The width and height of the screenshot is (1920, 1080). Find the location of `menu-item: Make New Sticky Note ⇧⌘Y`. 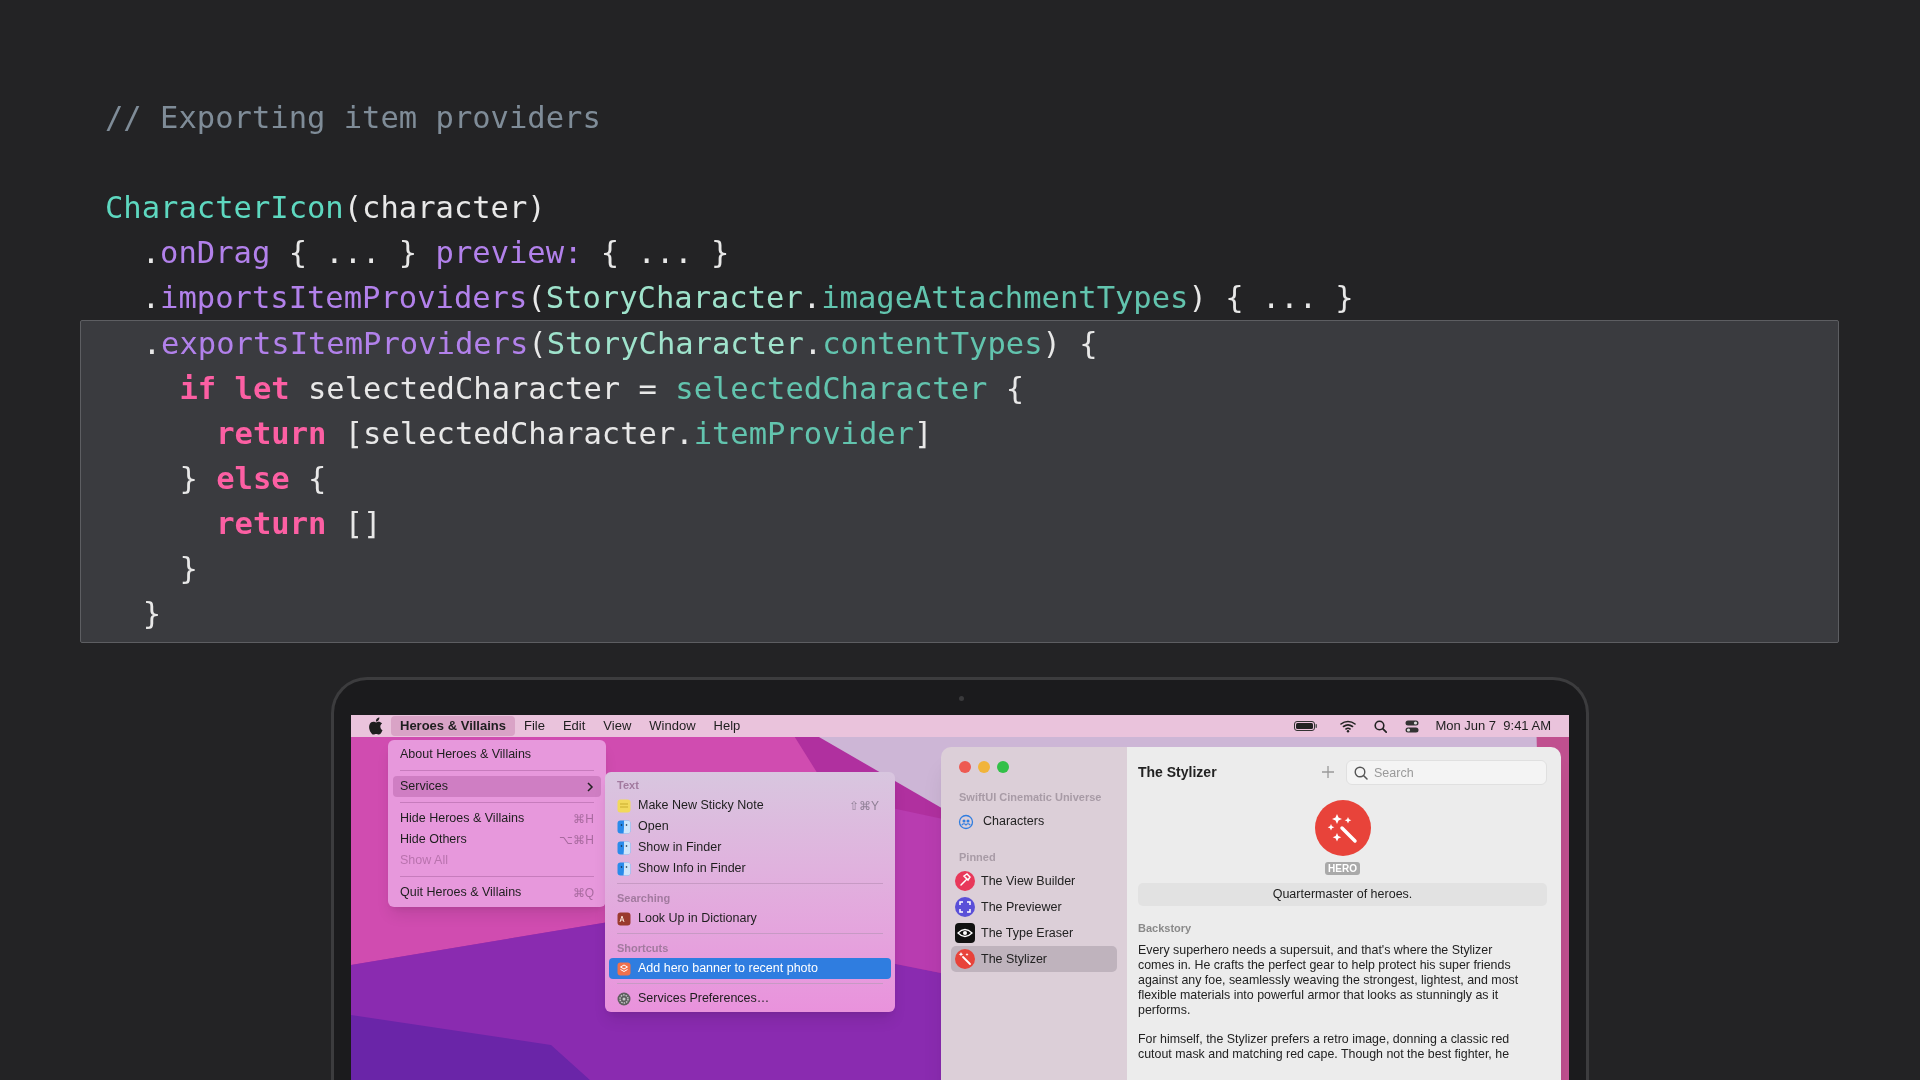

menu-item: Make New Sticky Note ⇧⌘Y is located at coordinates (750, 805).